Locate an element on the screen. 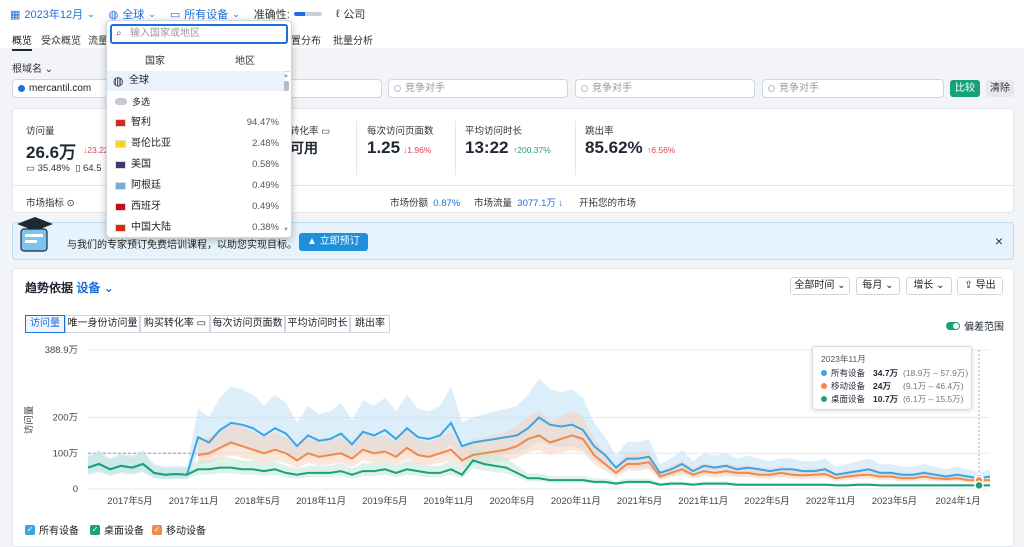 Image resolution: width=1024 pixels, height=547 pixels. chevron-down-icon: ⌄ is located at coordinates (49, 69).